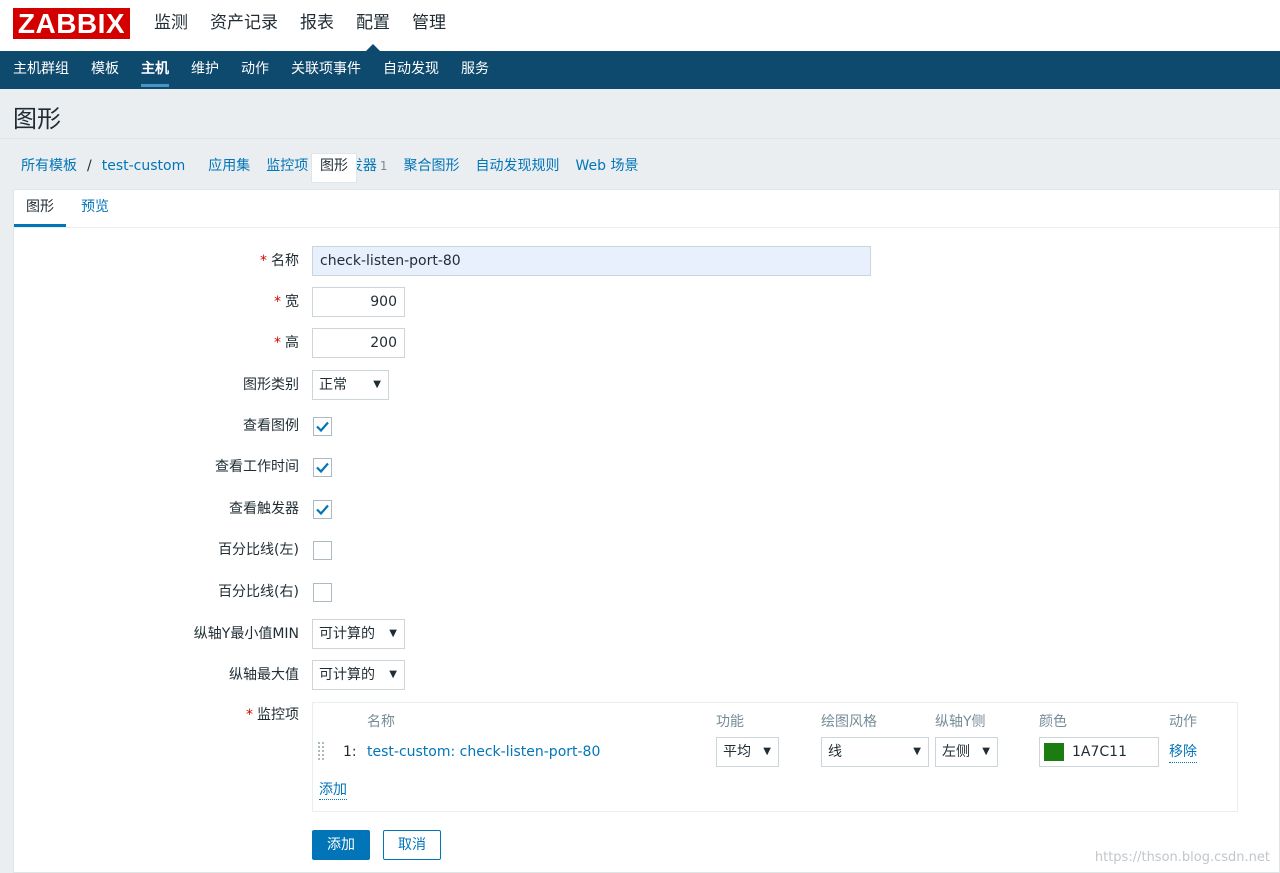  Describe the element at coordinates (257, 467) in the screenshot. I see `show-working-time-label: 查看工作时间` at that location.